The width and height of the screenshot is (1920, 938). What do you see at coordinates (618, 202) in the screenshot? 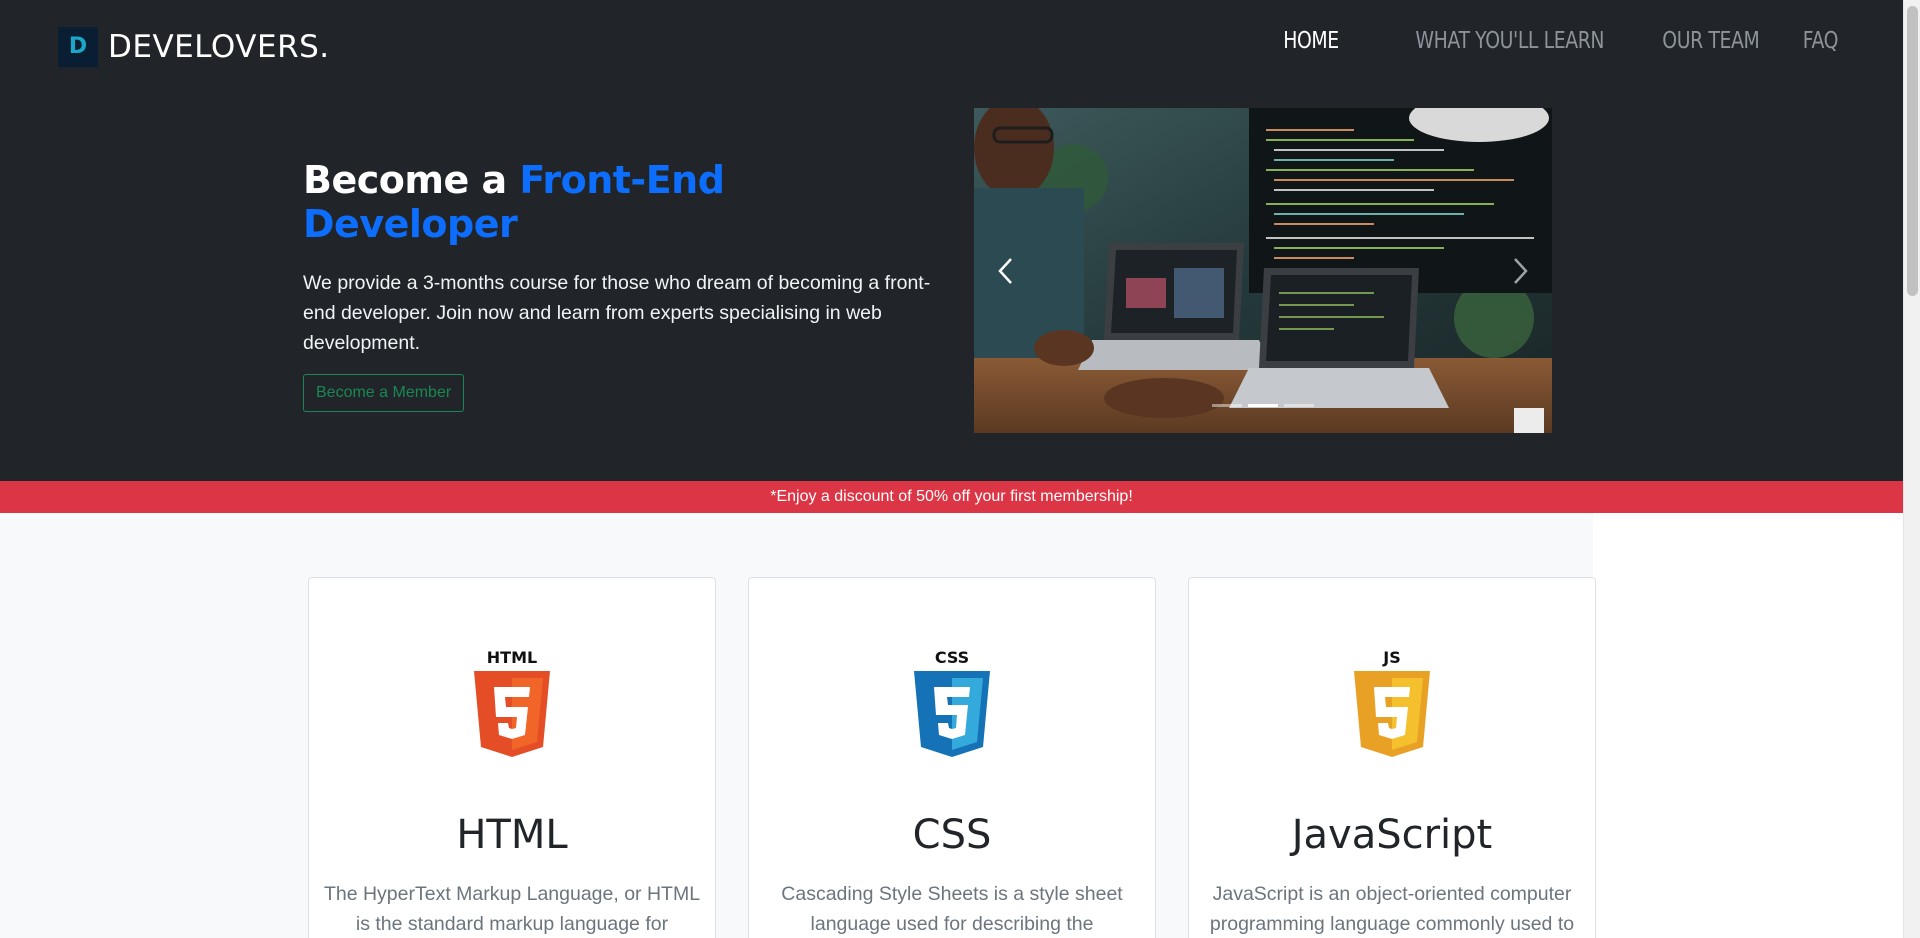
I see `hero-title: Become a Front-End Developer` at bounding box center [618, 202].